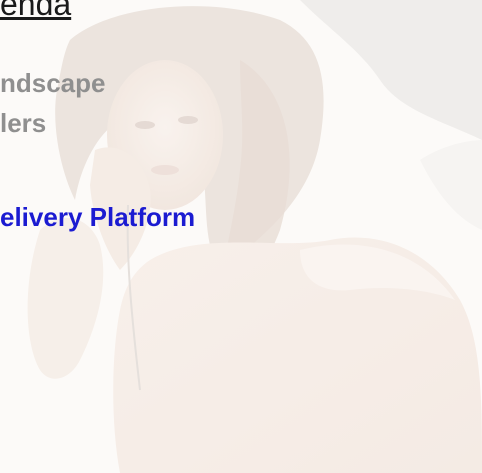 The height and width of the screenshot is (473, 482). What do you see at coordinates (23, 123) in the screenshot?
I see `agenda-item-leaders: lers` at bounding box center [23, 123].